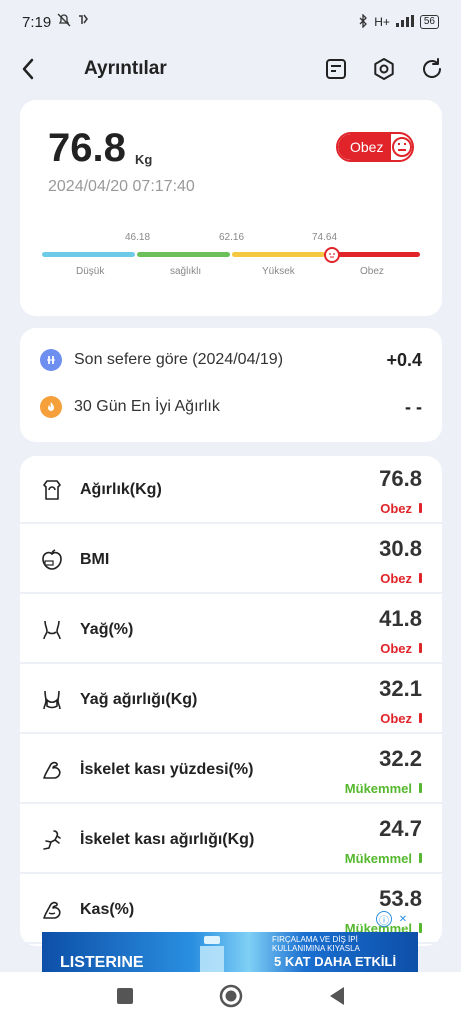 This screenshot has height=1024, width=461. Describe the element at coordinates (121, 186) in the screenshot. I see `measurement-datetime: 2024/04/20 07:17:40` at that location.